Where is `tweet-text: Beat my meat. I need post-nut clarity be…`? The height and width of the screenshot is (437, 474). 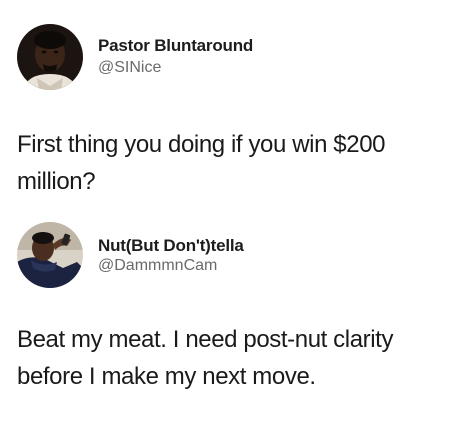
tweet-text: Beat my meat. I need post-nut clarity be… is located at coordinates (205, 358).